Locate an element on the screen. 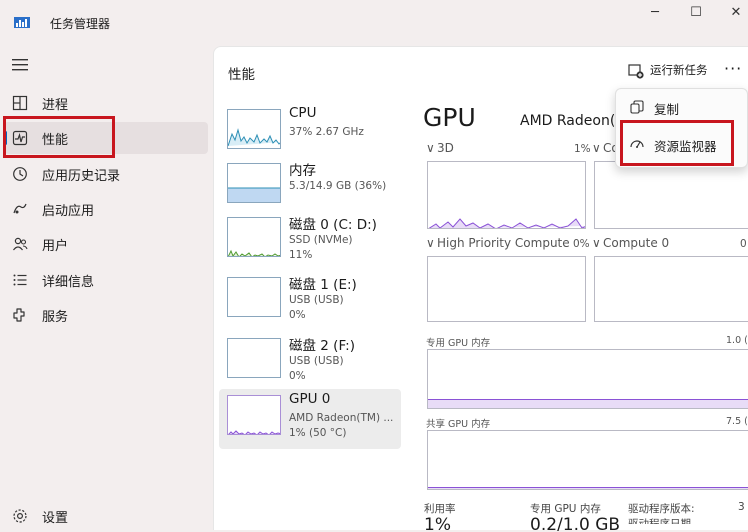 Image resolution: width=748 pixels, height=532 pixels. history-icon is located at coordinates (20, 174).